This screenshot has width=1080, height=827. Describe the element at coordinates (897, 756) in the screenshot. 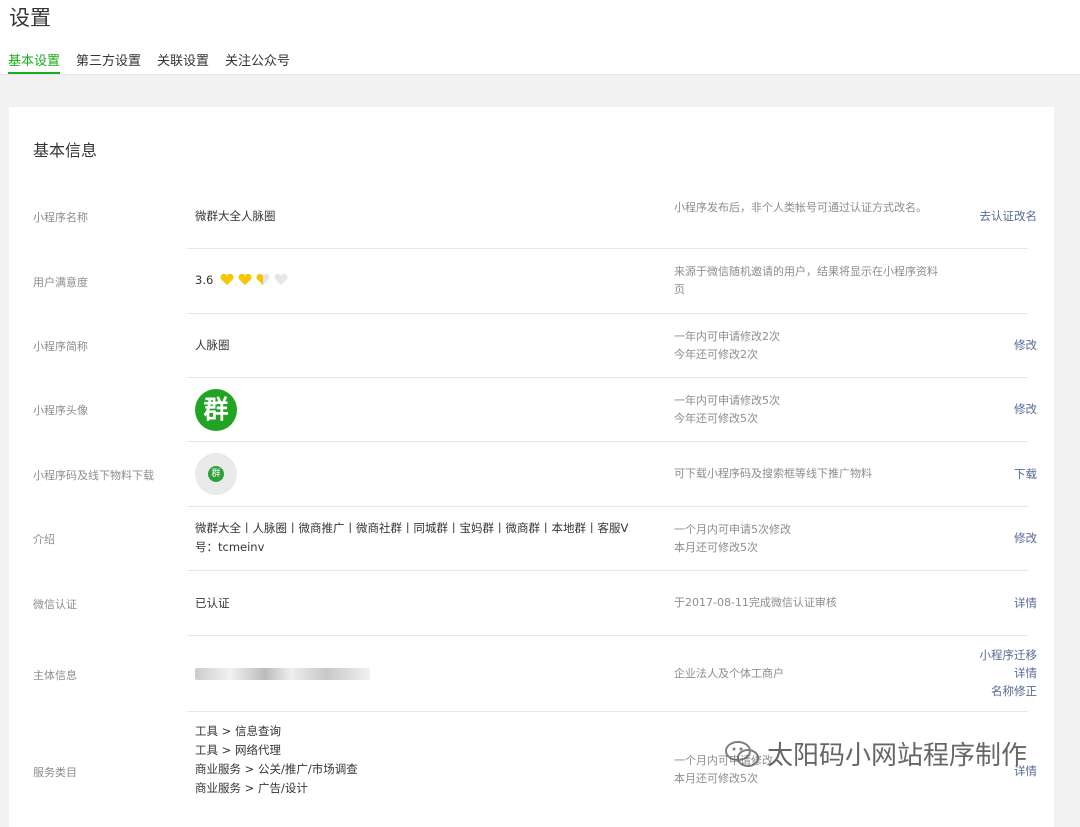

I see `watermark-text: 太阳码小网站程序制作` at that location.